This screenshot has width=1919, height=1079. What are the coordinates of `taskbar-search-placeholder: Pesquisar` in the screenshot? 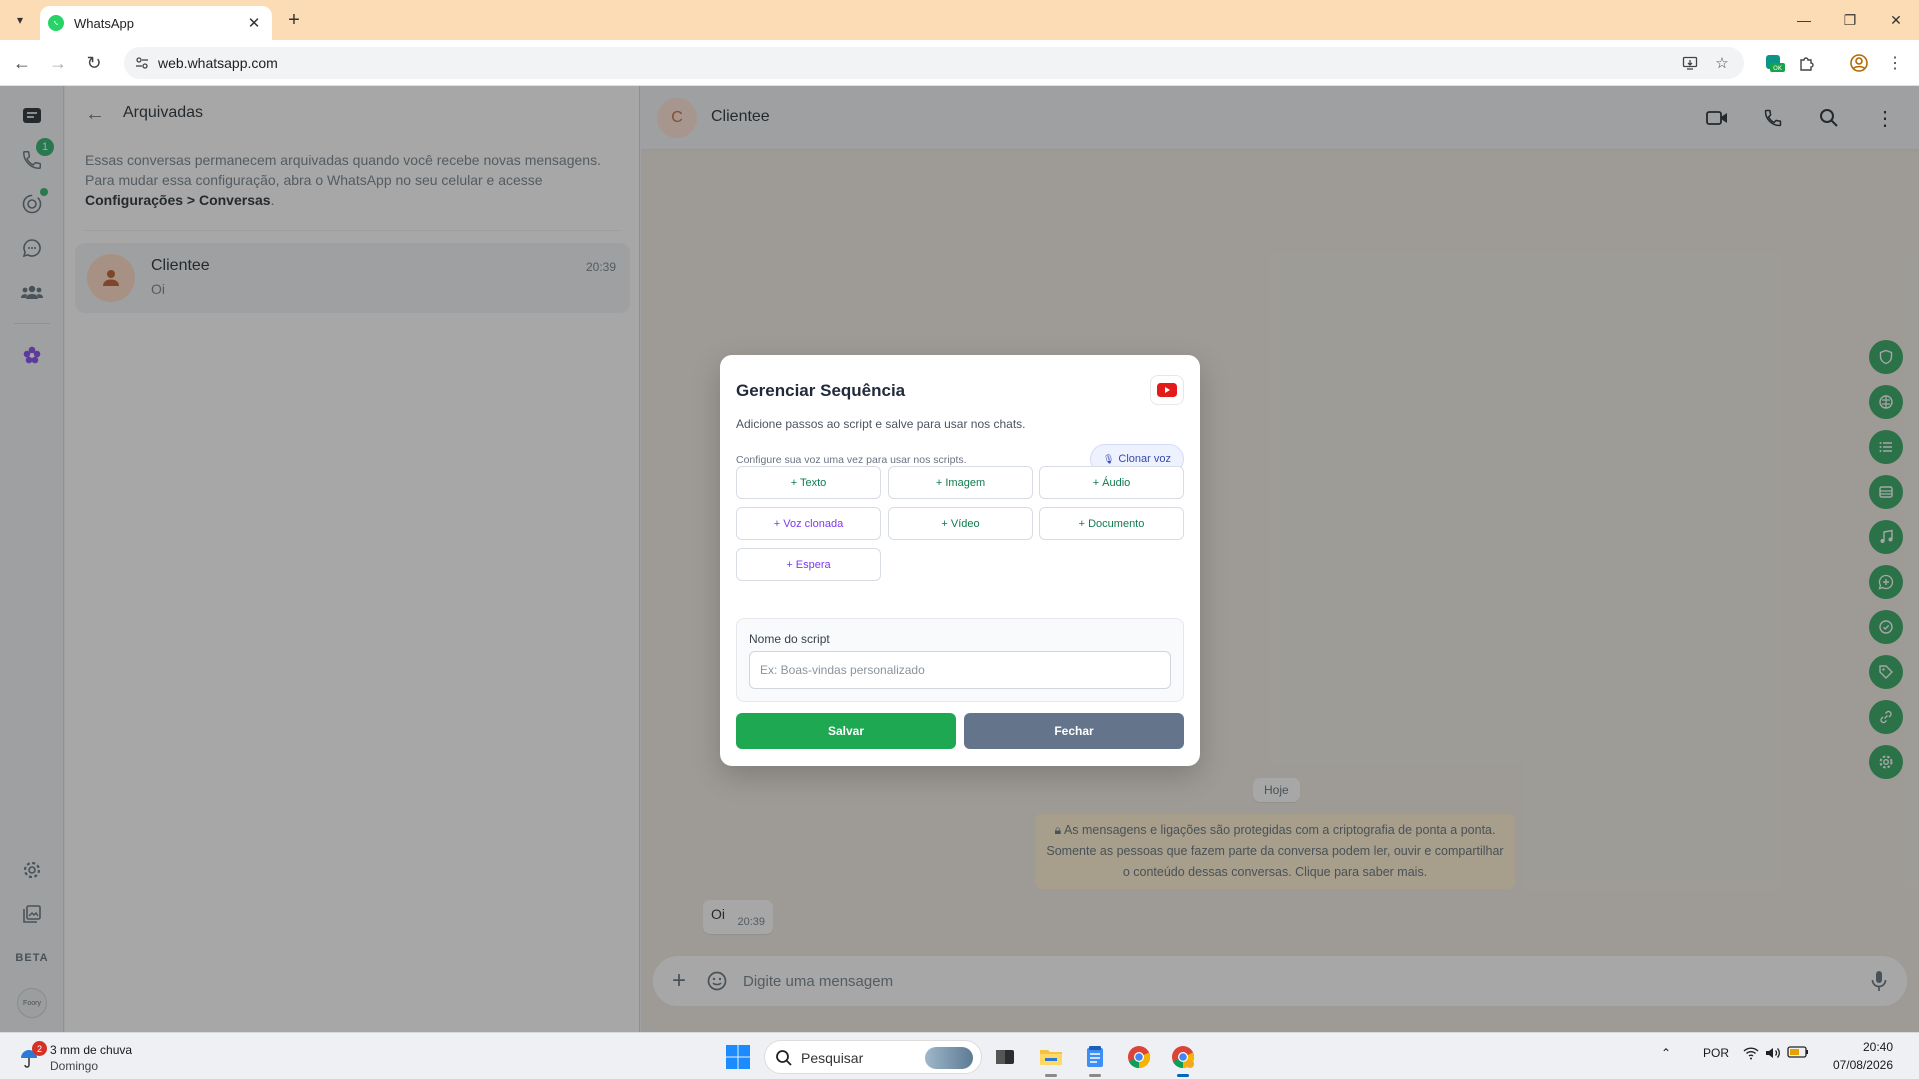 It's located at (832, 1058).